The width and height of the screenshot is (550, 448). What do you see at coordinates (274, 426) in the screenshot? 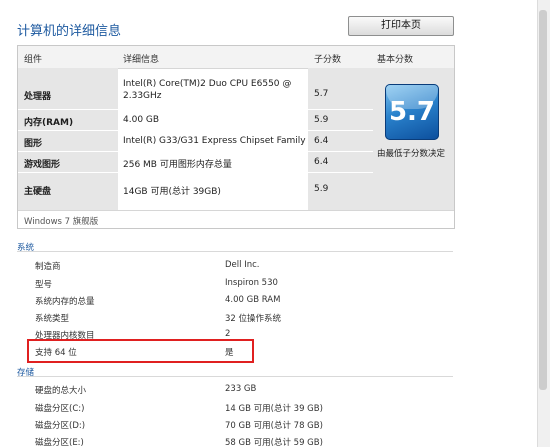
I see `storage-value: 70 GB 可用(总计 78 GB)` at bounding box center [274, 426].